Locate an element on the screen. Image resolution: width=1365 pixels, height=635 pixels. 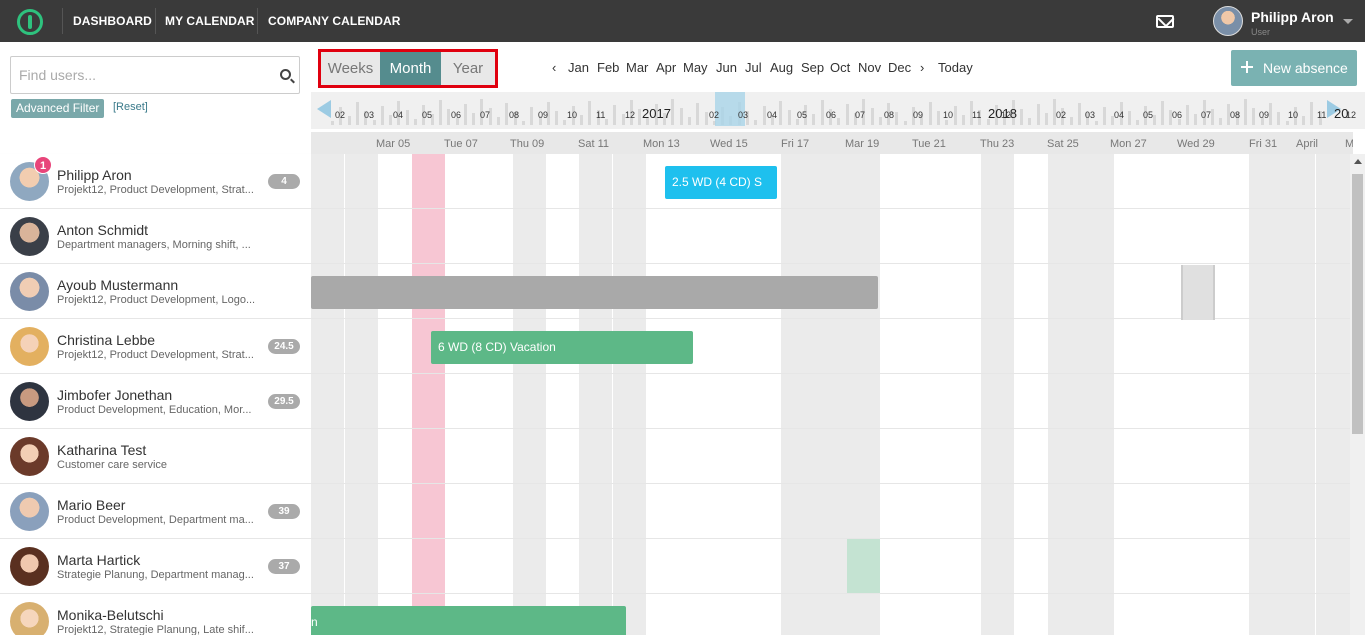
search-icon is located at coordinates (285, 74).